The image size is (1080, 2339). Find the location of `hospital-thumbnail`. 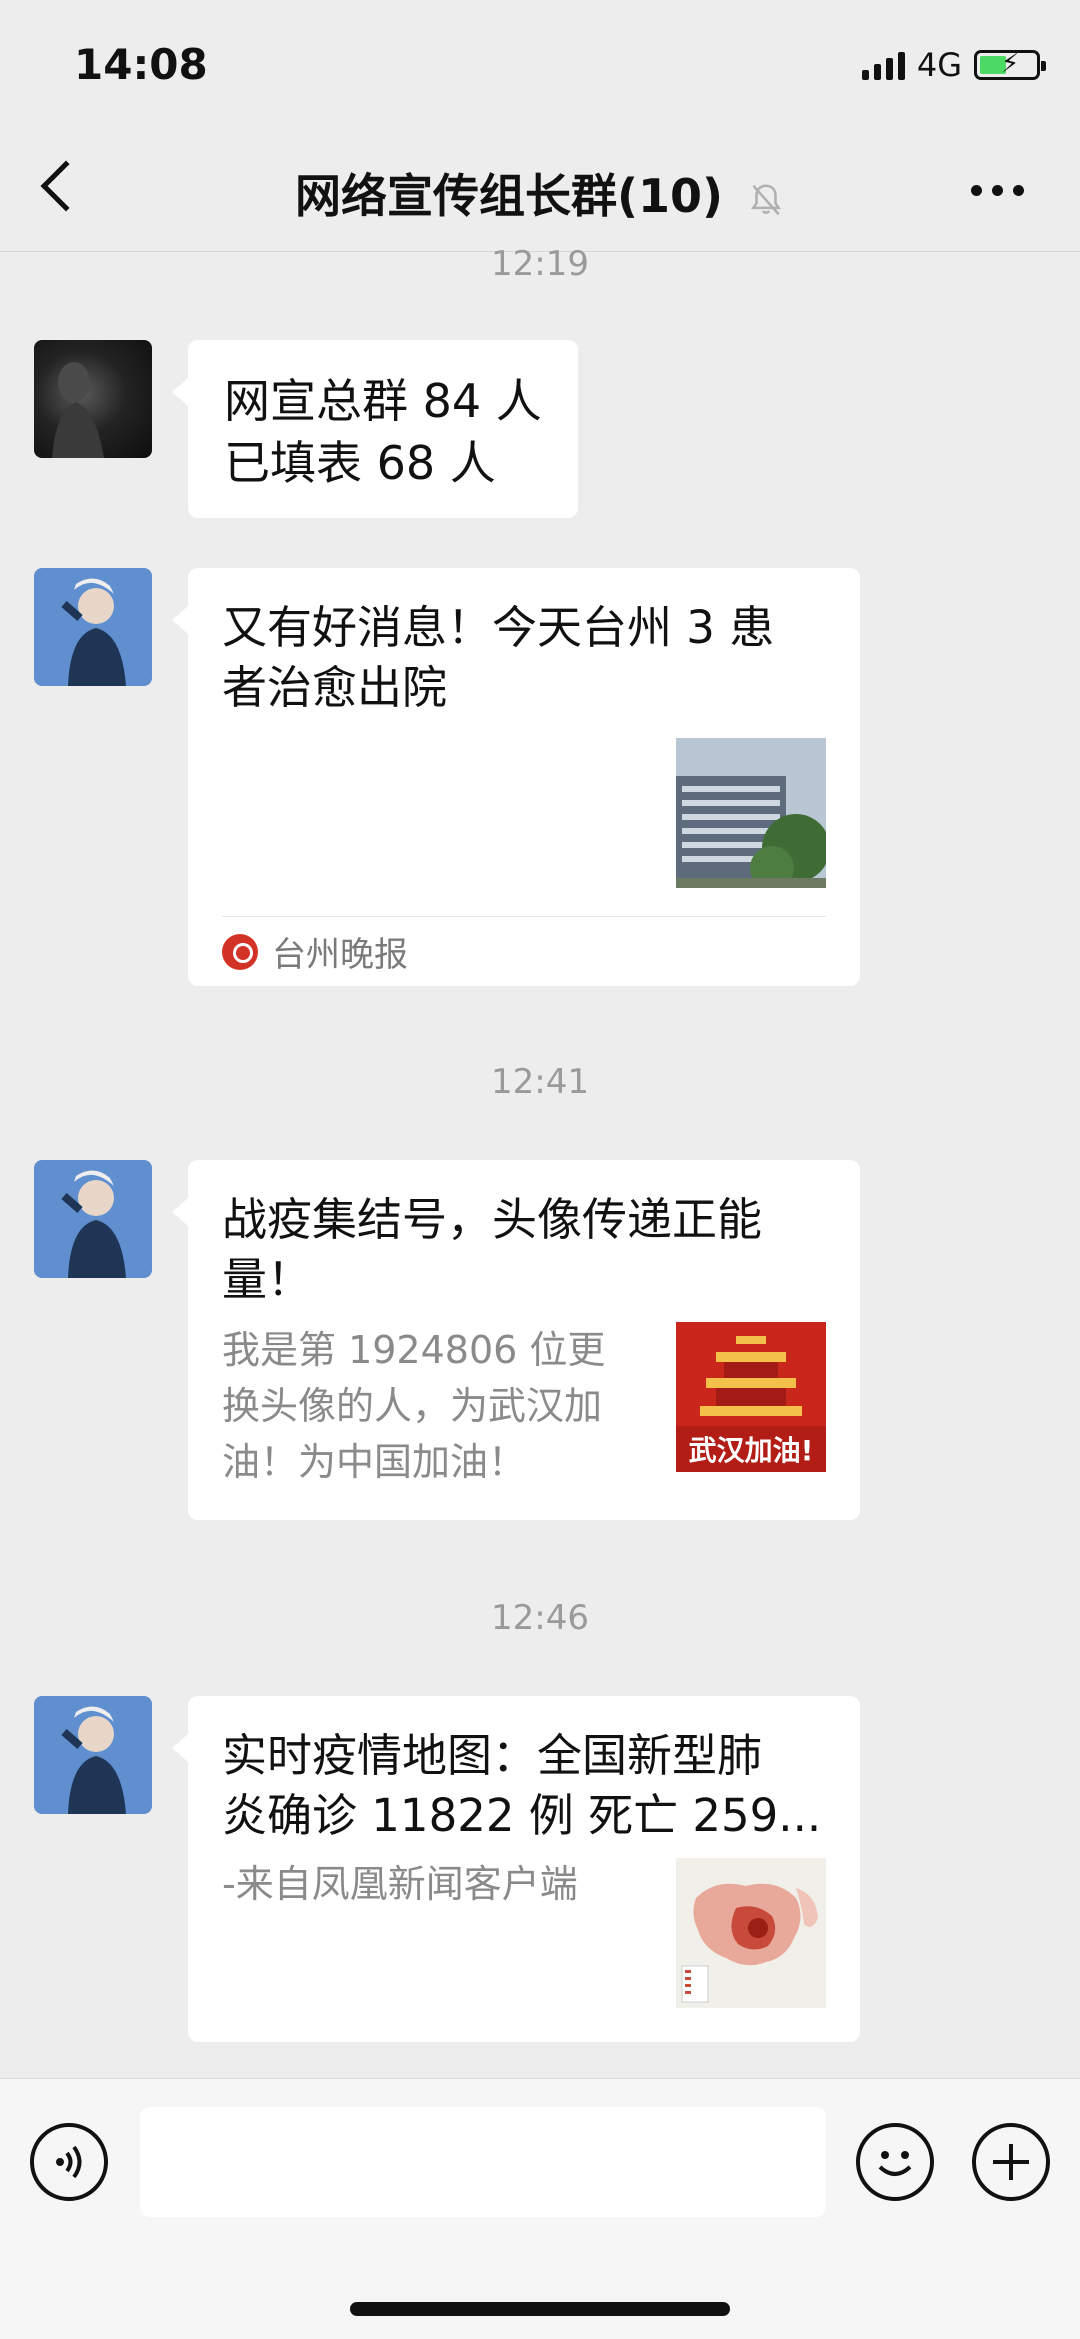

hospital-thumbnail is located at coordinates (751, 813).